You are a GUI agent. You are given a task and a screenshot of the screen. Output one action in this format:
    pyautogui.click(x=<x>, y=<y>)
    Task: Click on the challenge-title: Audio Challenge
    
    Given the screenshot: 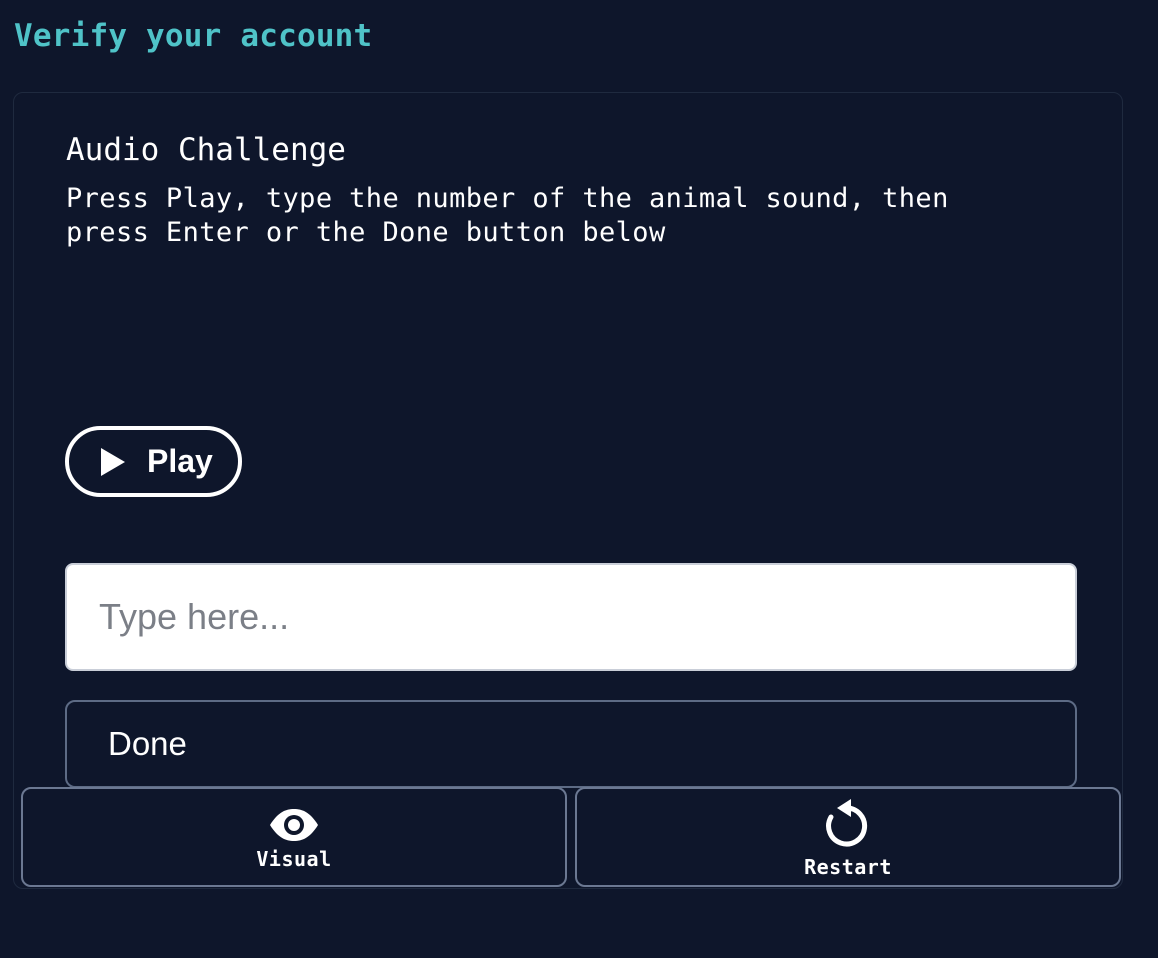 What is the action you would take?
    pyautogui.click(x=206, y=150)
    